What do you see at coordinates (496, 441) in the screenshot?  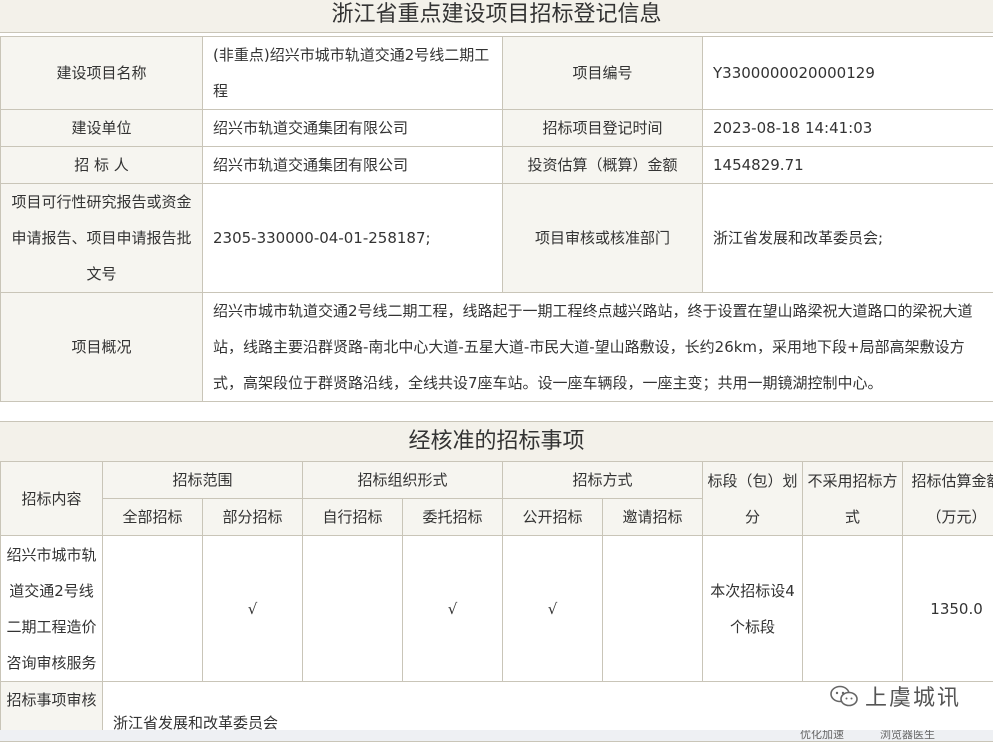 I see `section-title-approved-items: 经核准的招标事项` at bounding box center [496, 441].